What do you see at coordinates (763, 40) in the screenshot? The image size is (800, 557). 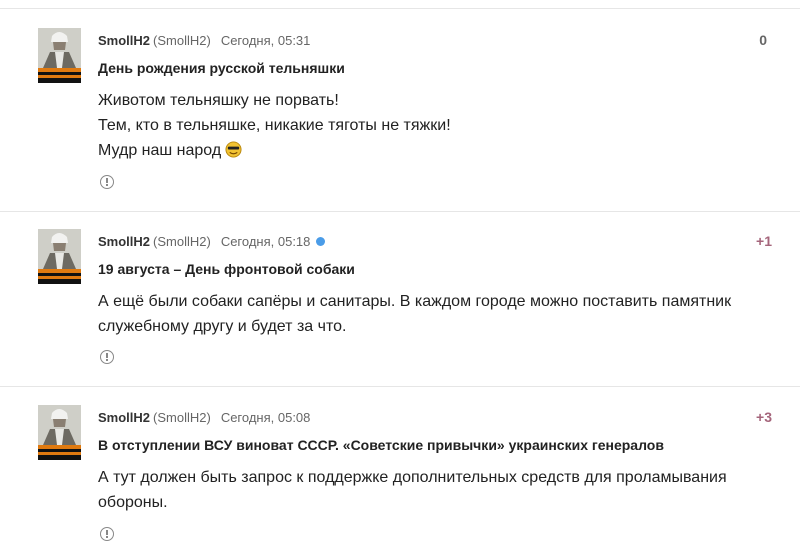 I see `comment-rating: 0` at bounding box center [763, 40].